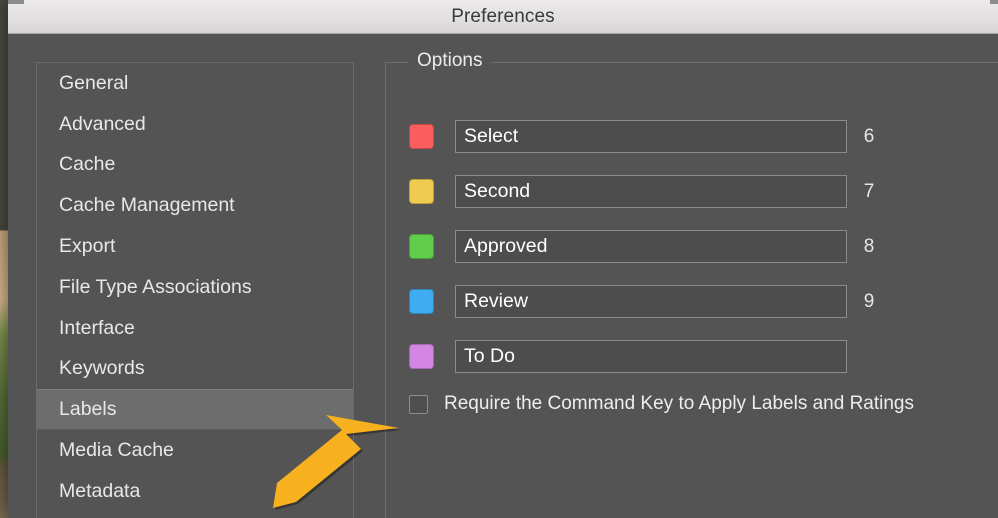 The width and height of the screenshot is (998, 518). I want to click on label-row: Select 6, so click(703, 136).